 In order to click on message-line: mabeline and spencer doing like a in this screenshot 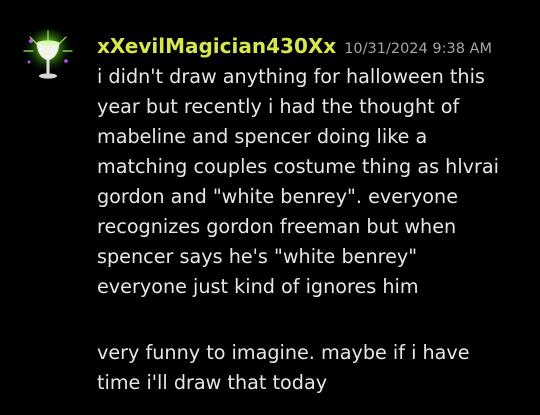, I will do `click(262, 136)`.